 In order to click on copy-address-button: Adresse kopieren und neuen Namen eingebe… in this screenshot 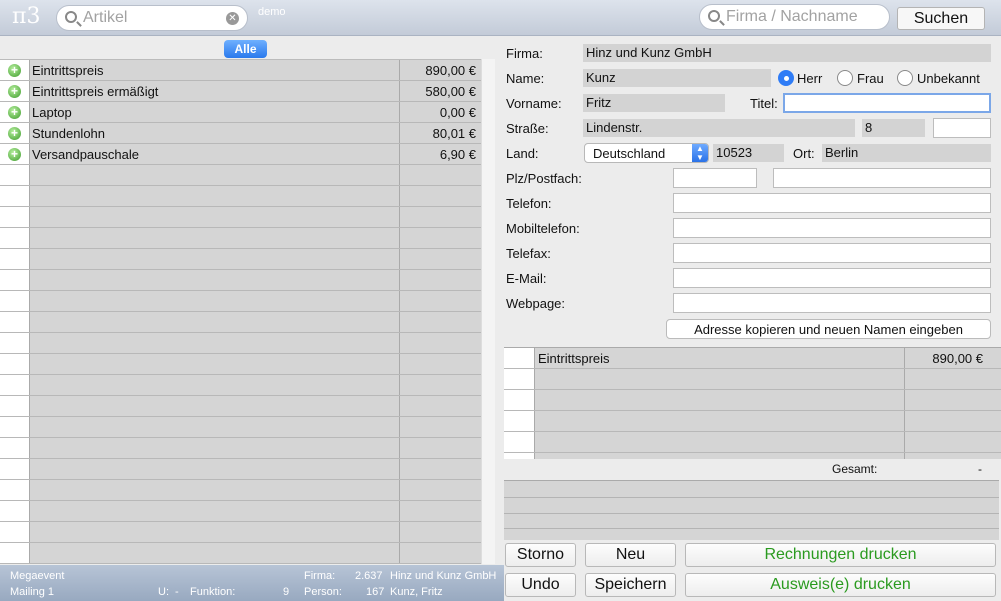, I will do `click(828, 329)`.